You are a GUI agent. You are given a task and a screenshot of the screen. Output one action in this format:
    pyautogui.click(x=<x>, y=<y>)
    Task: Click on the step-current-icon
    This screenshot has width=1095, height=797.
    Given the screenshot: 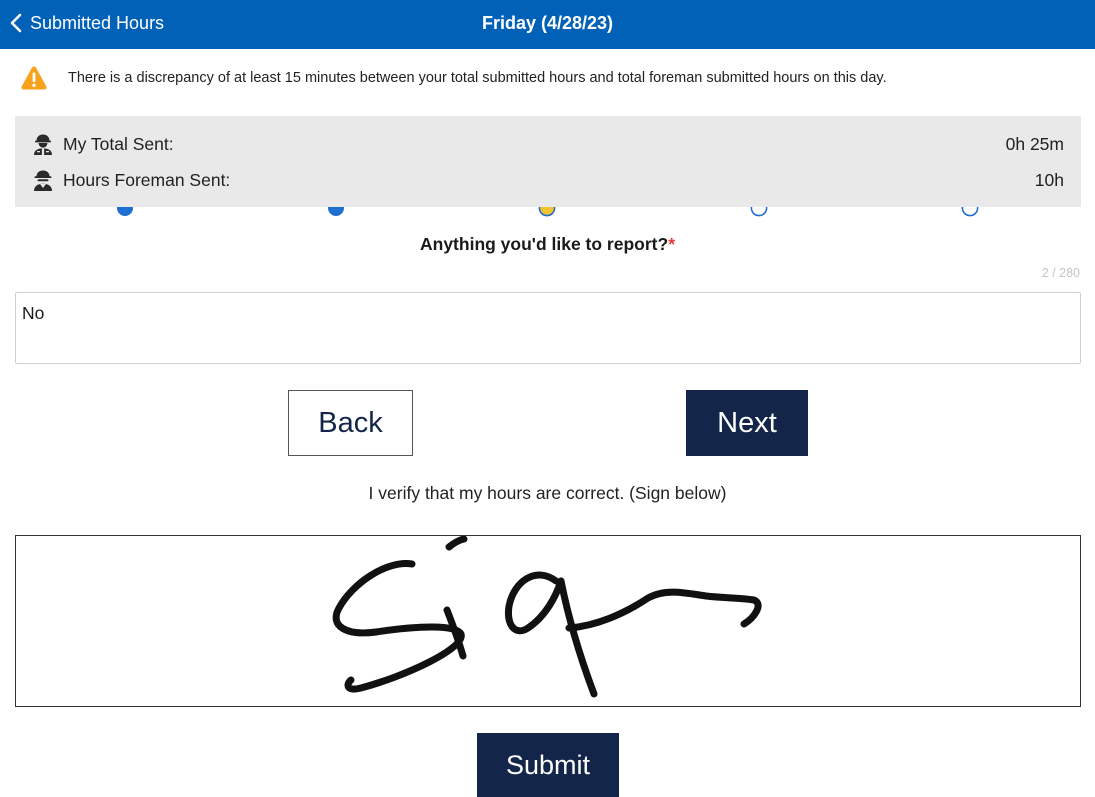 What is the action you would take?
    pyautogui.click(x=547, y=212)
    